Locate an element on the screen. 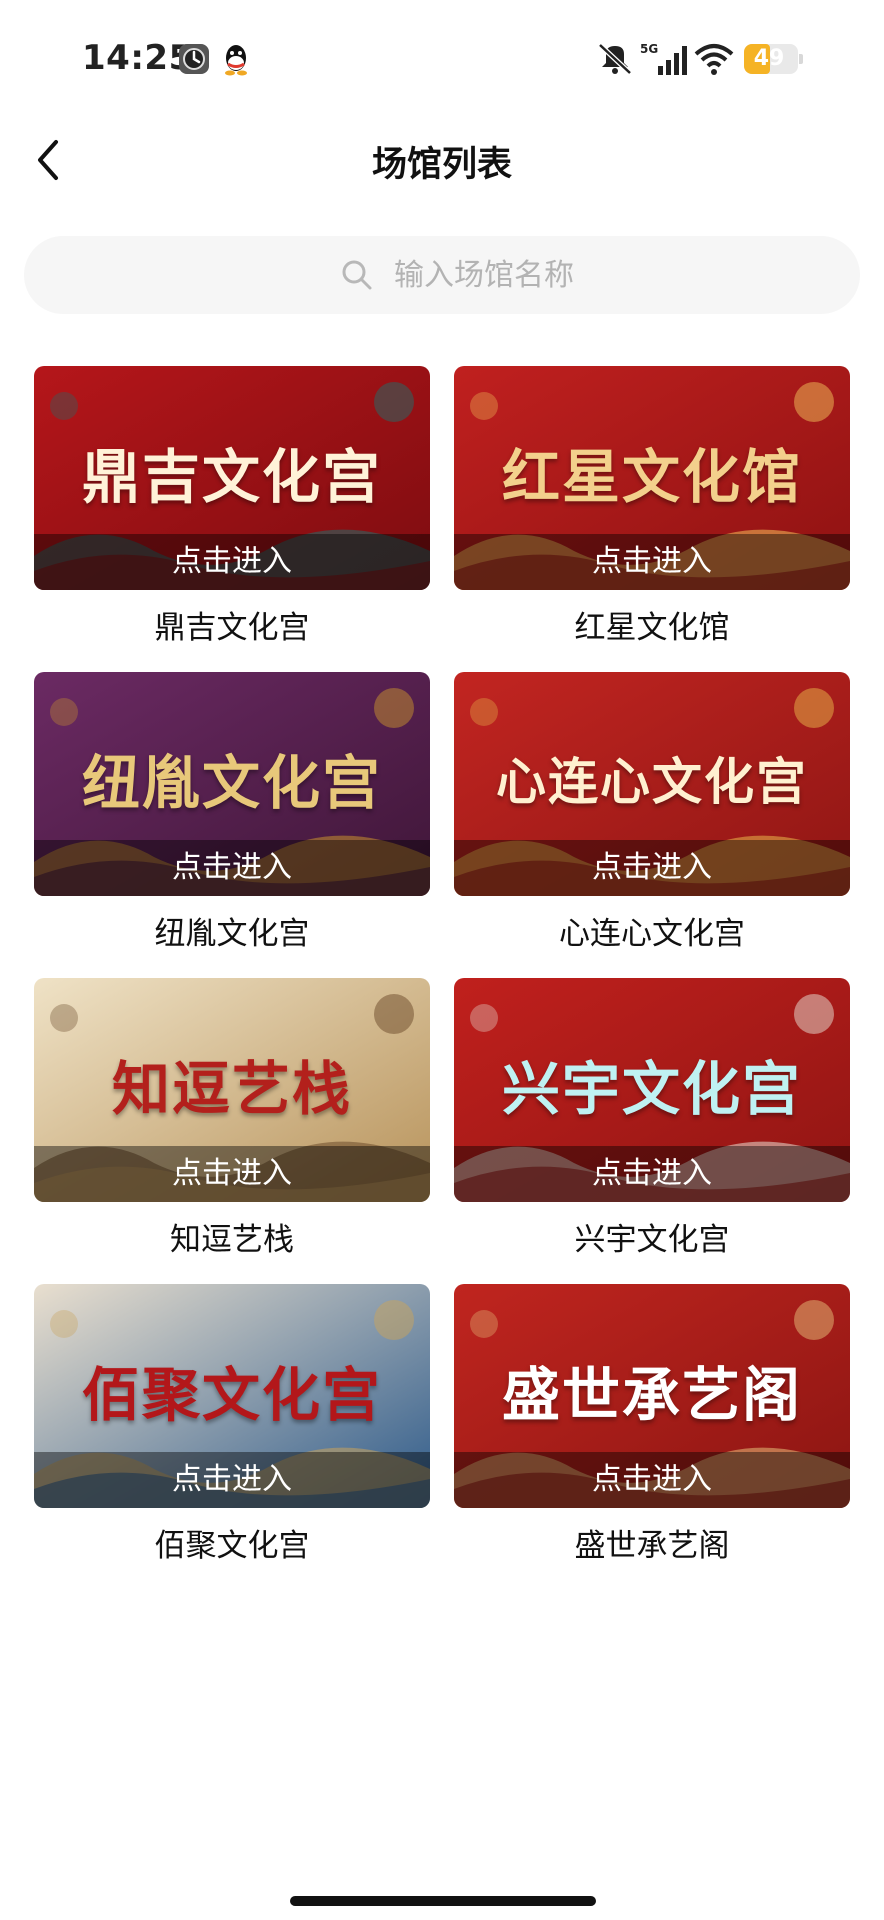 The width and height of the screenshot is (884, 1920). qq-icon is located at coordinates (236, 60).